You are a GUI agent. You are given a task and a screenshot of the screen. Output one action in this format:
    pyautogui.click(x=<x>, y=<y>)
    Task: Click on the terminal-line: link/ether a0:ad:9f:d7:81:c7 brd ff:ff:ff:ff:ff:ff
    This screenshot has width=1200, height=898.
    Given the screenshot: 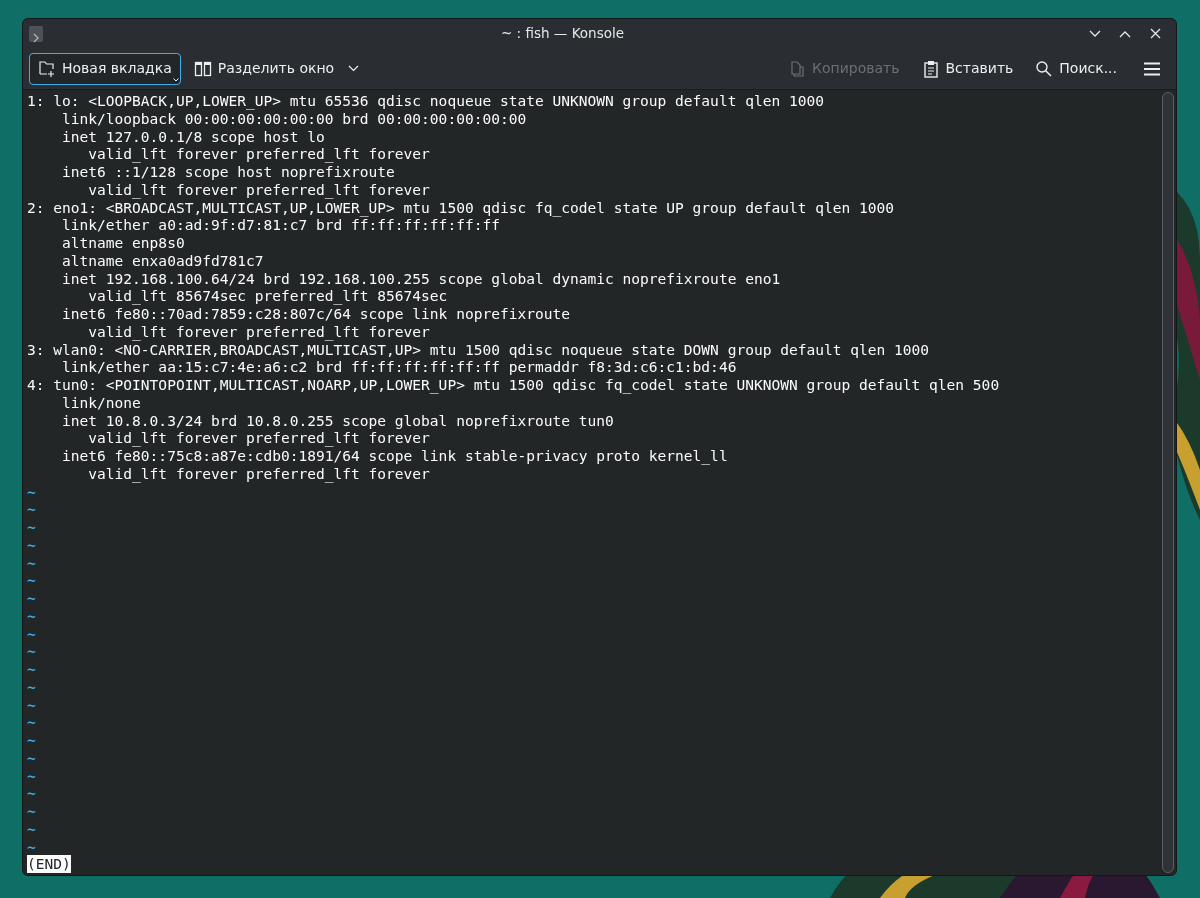 What is the action you would take?
    pyautogui.click(x=280, y=225)
    